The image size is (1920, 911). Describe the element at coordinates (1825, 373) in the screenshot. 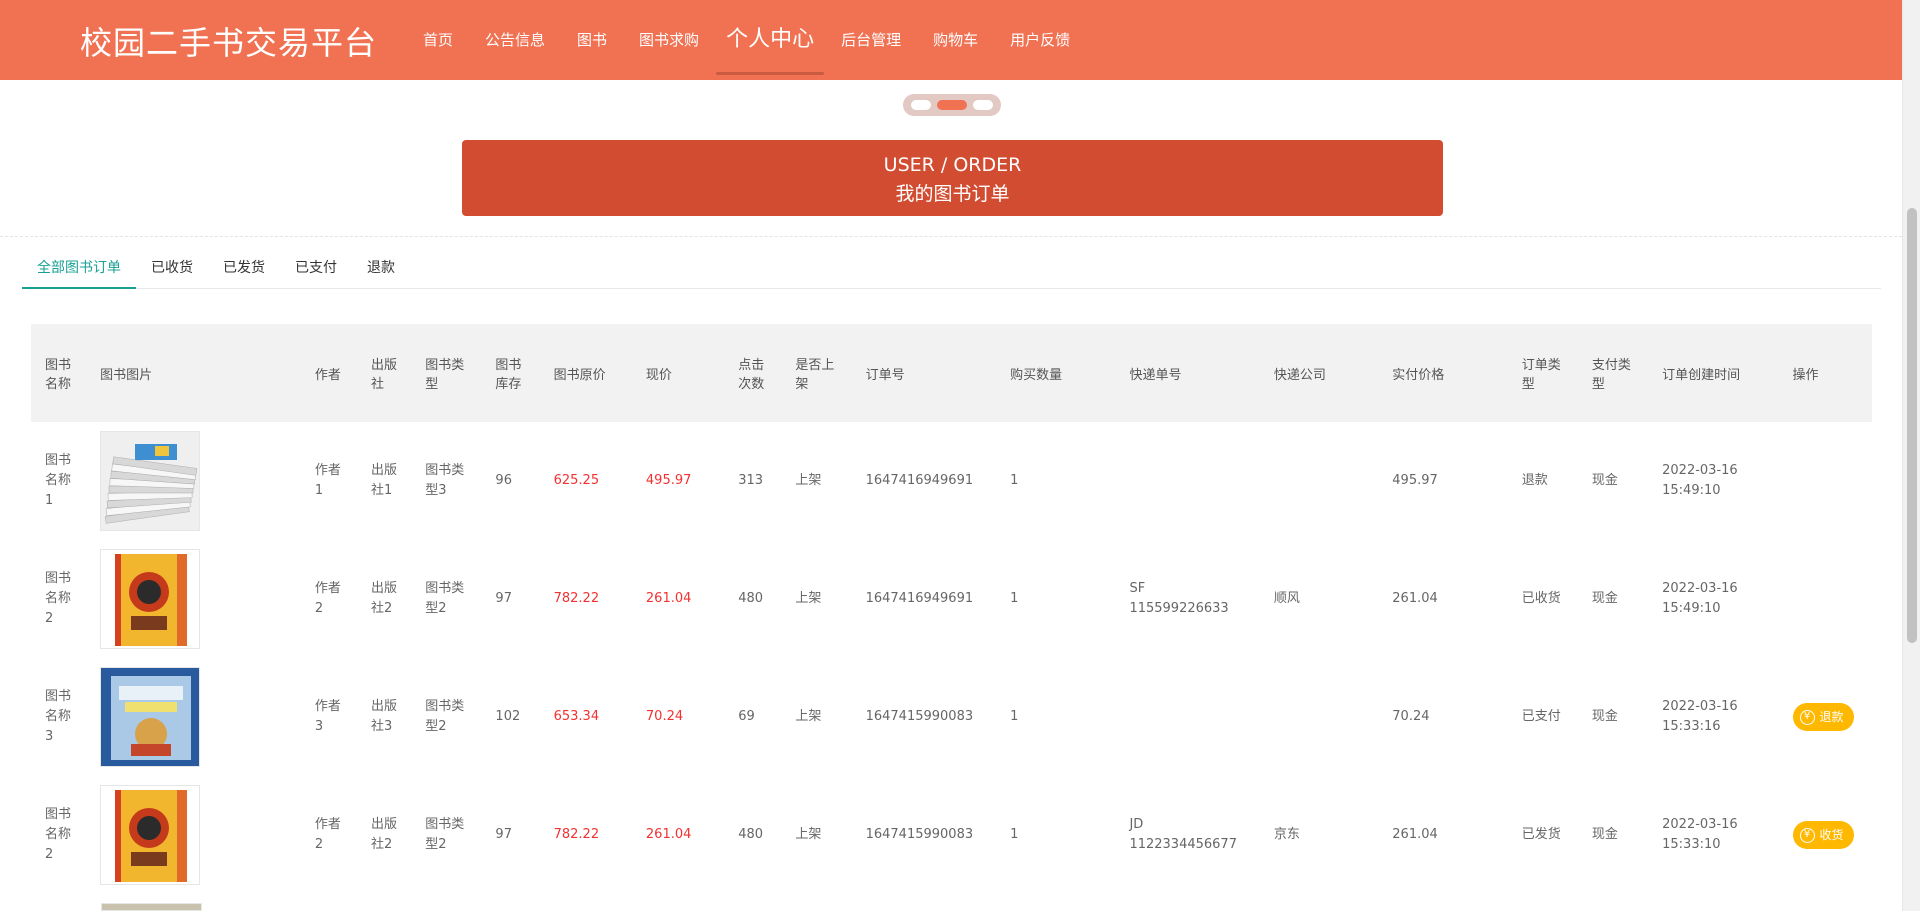

I see `column-header: 操作` at that location.